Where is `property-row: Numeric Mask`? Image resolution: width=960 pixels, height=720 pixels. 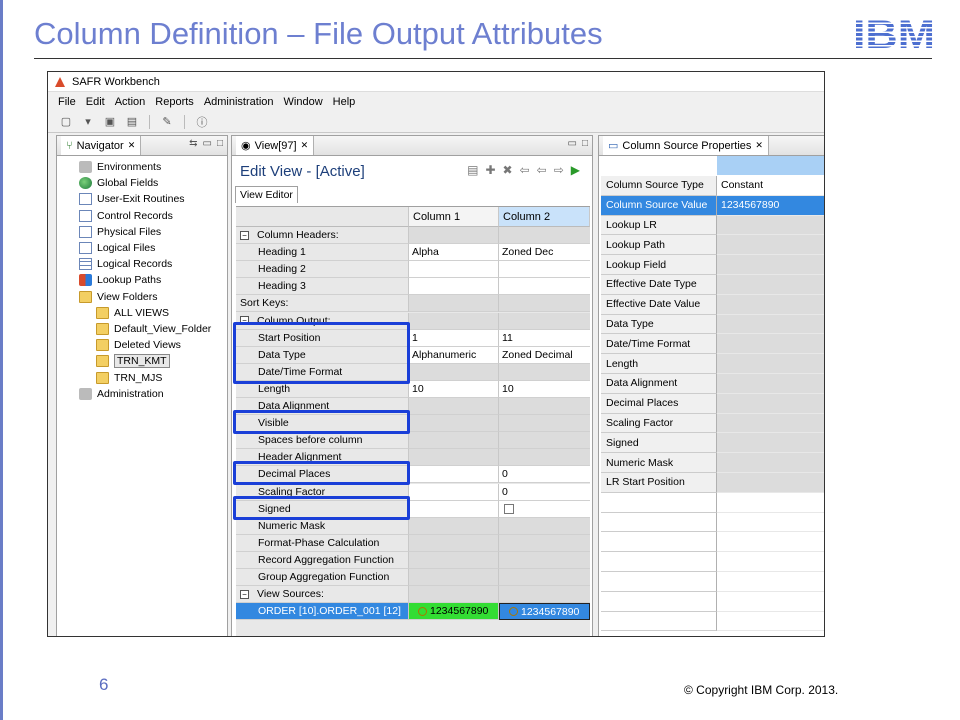
property-row: Numeric Mask is located at coordinates (712, 463).